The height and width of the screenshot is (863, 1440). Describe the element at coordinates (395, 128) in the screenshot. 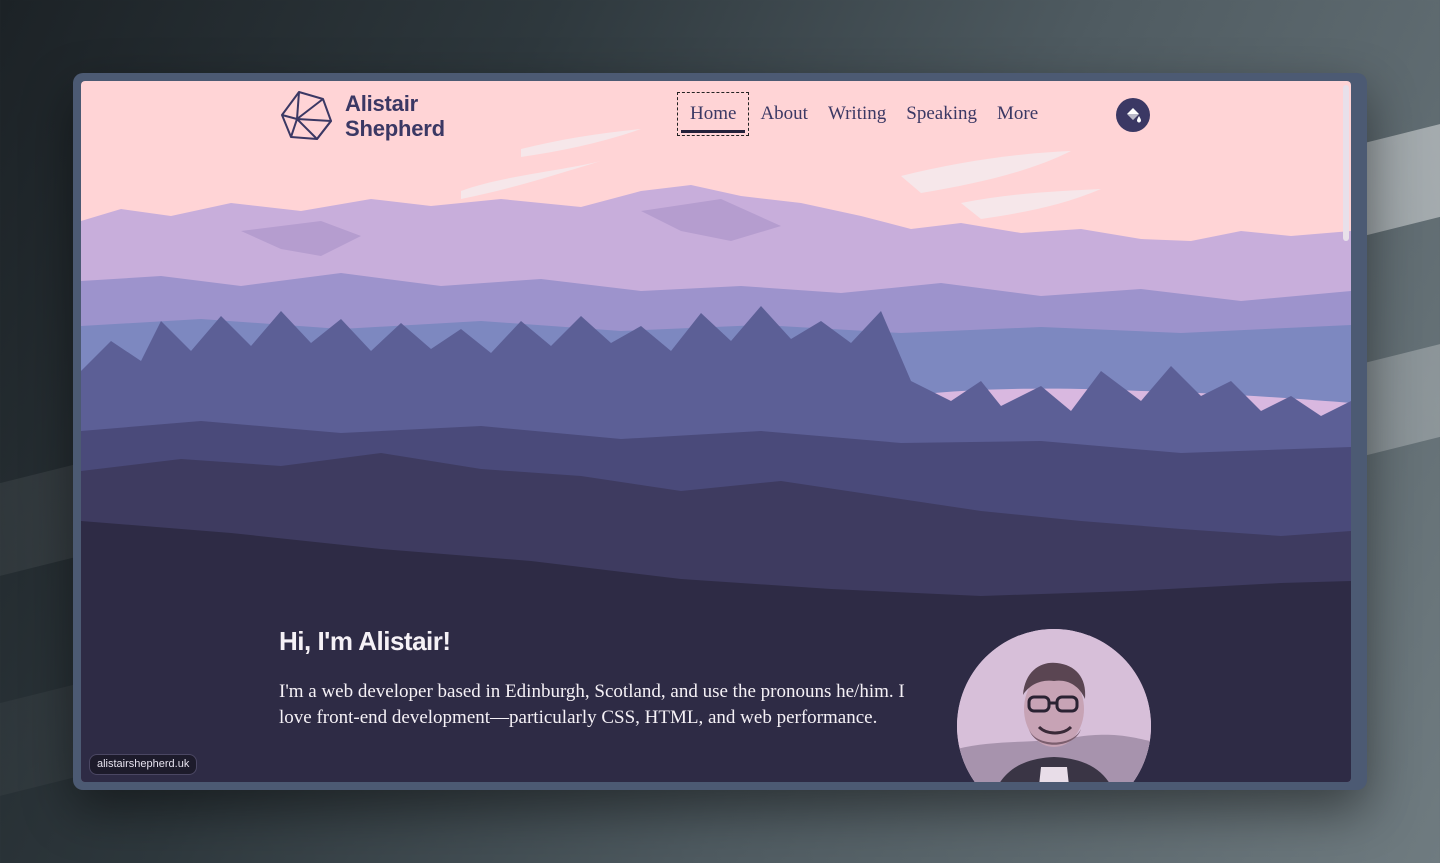

I see `site-name-line2: Shepherd` at that location.